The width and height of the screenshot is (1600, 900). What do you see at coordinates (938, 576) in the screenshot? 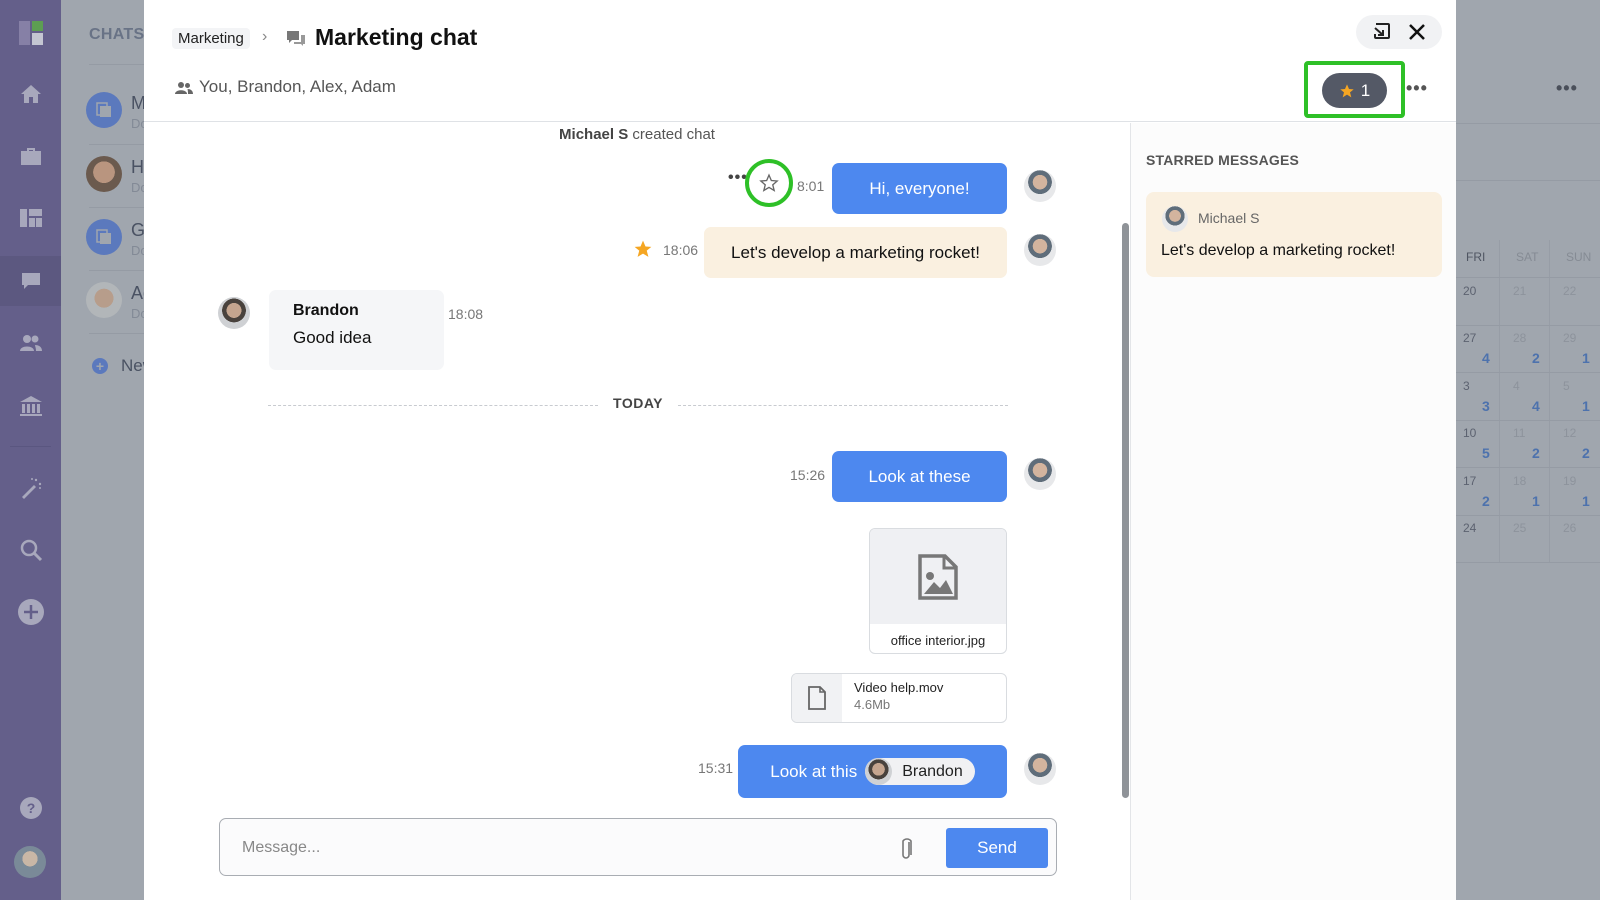
I see `image-file-icon` at bounding box center [938, 576].